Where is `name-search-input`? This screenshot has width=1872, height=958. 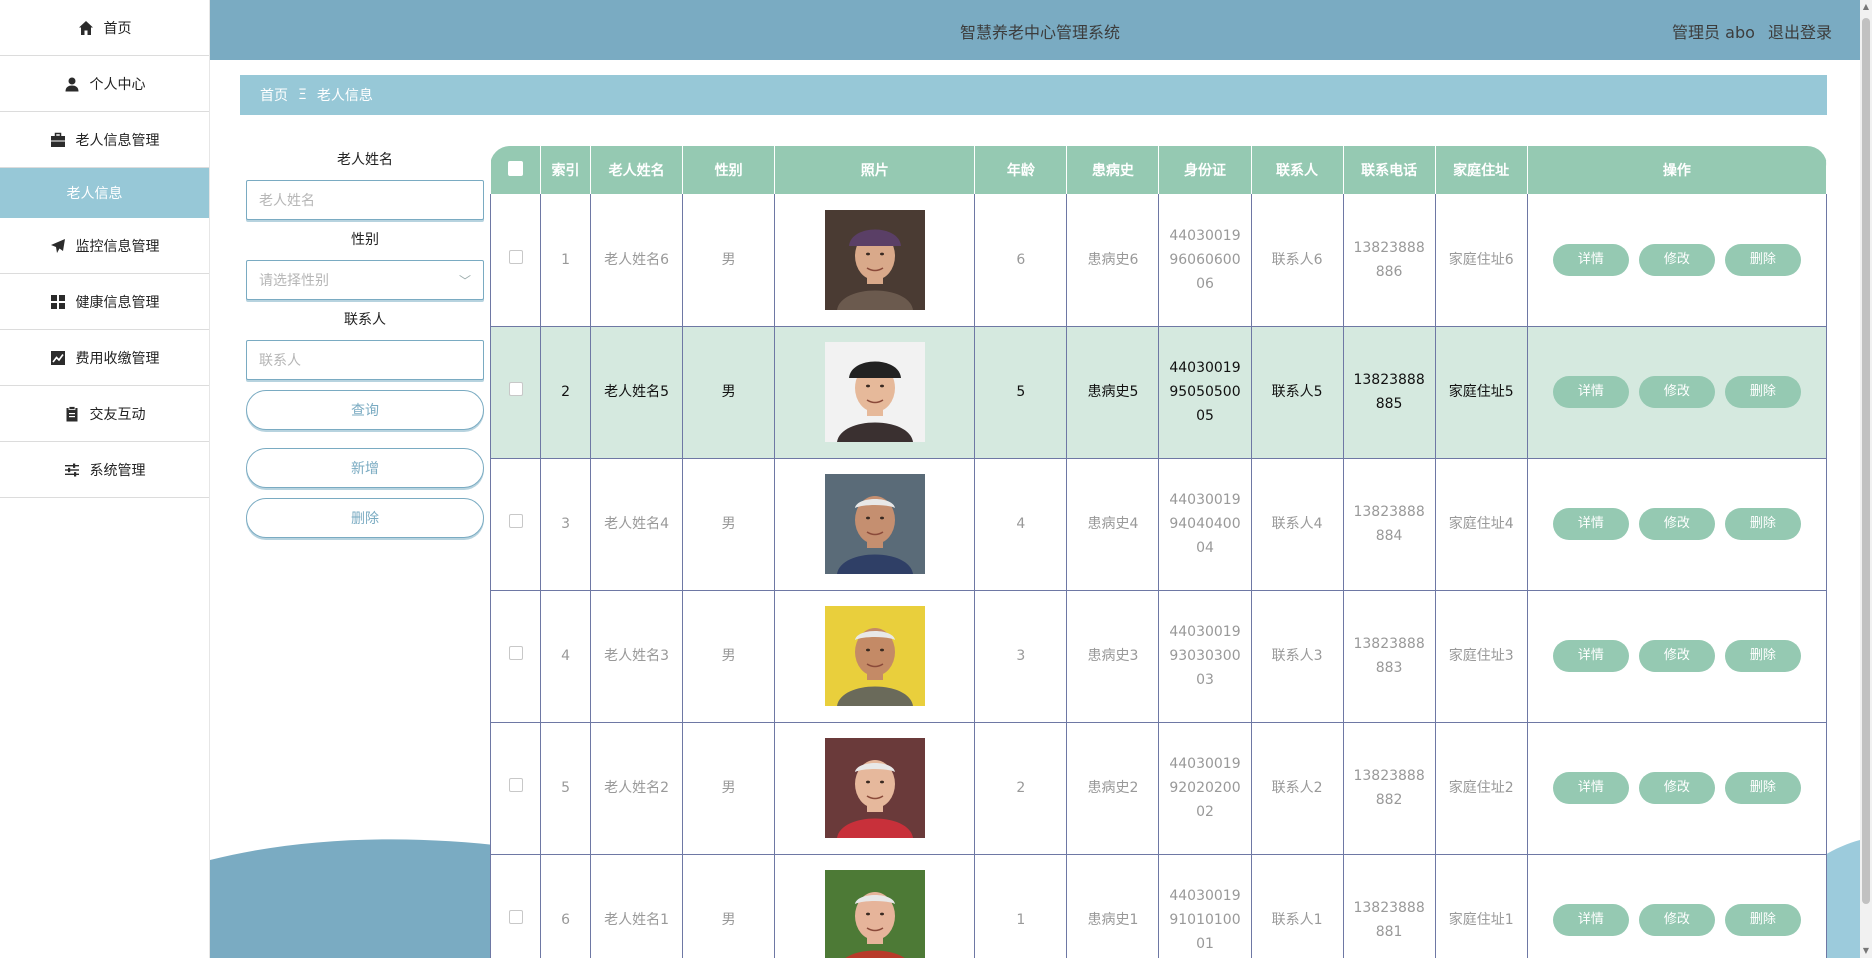 name-search-input is located at coordinates (365, 200).